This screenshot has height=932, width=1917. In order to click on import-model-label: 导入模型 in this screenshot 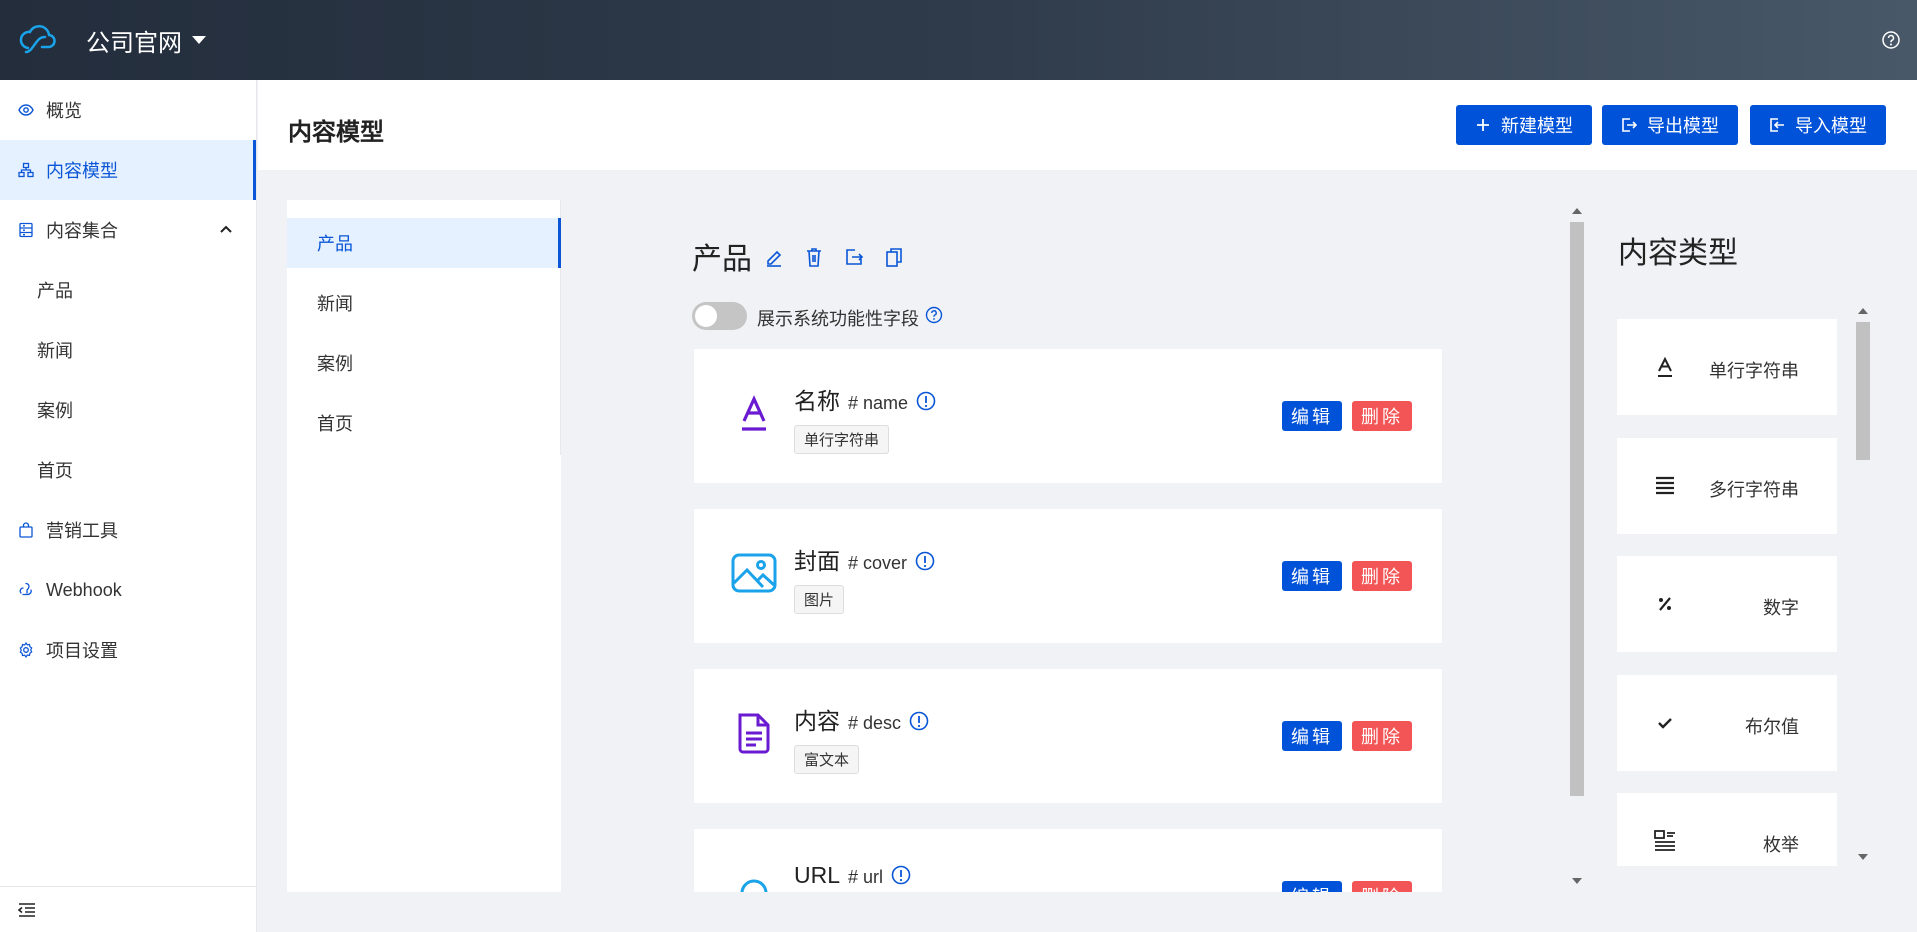, I will do `click(1831, 126)`.